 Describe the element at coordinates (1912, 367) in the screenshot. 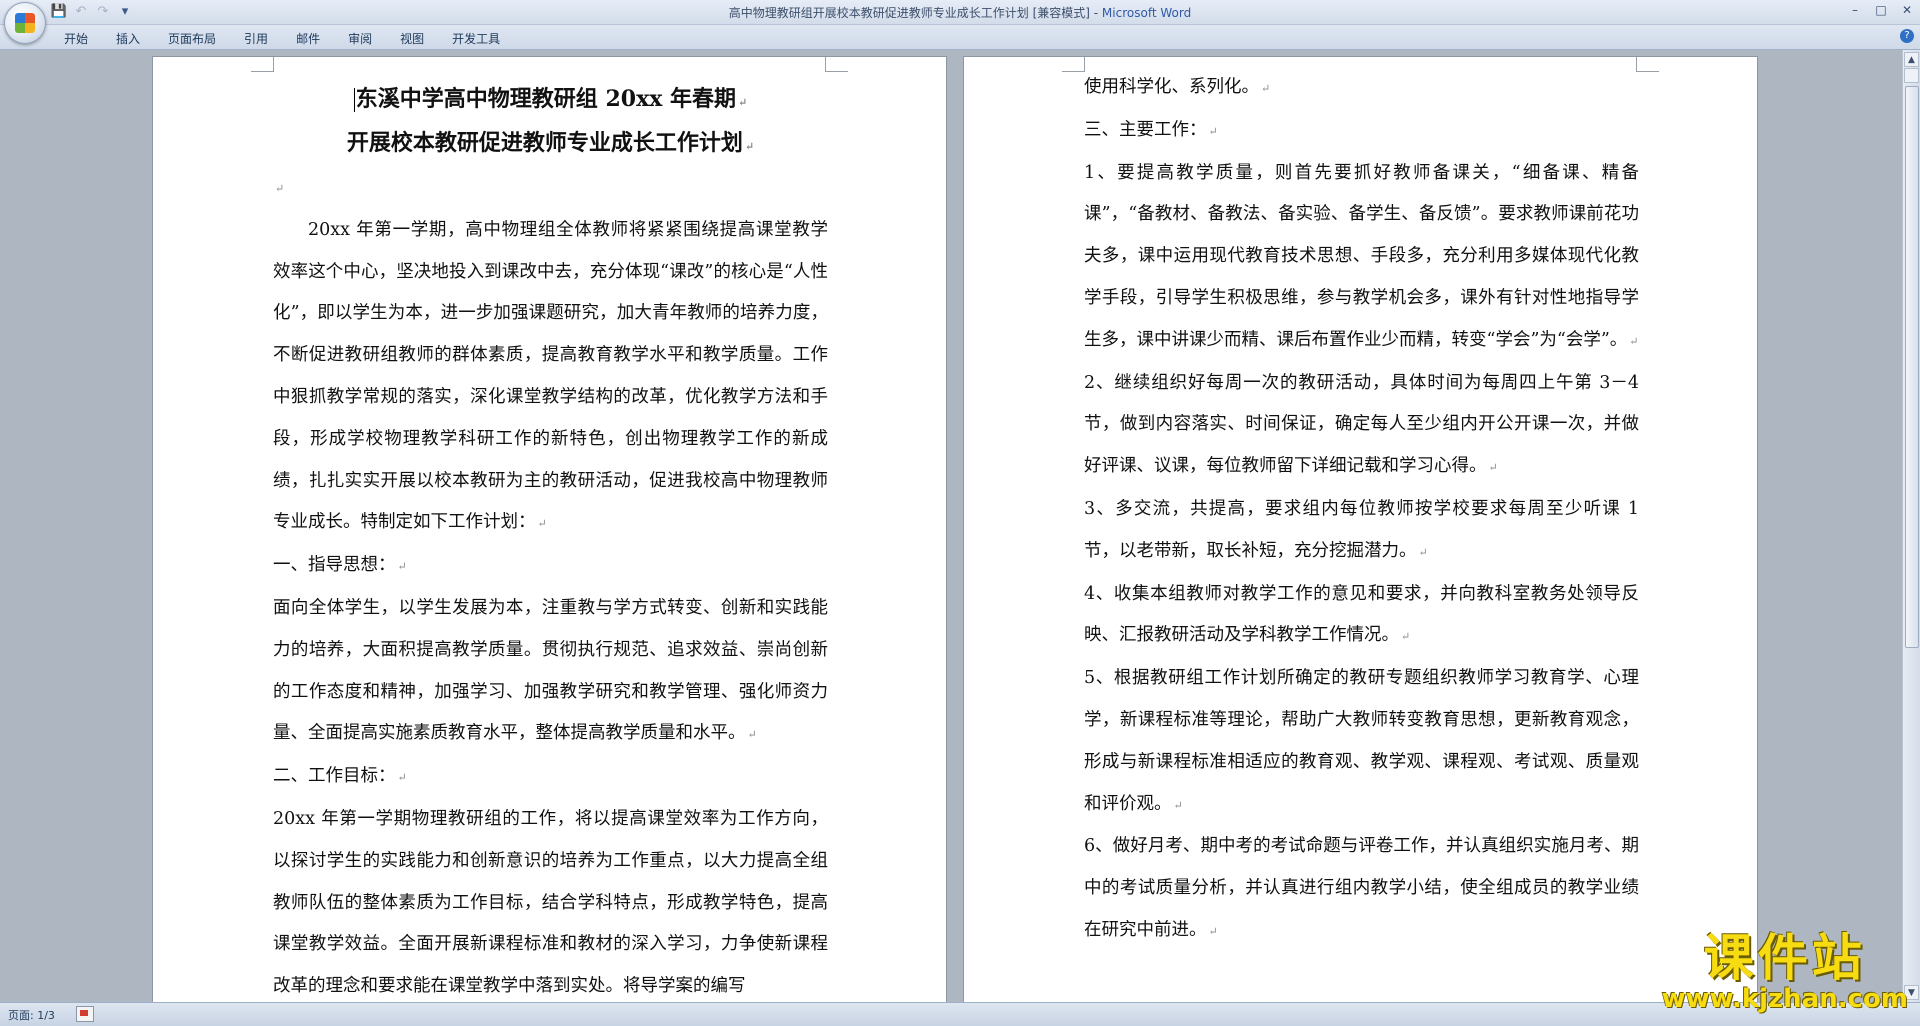

I see `scrollbar-thumb` at that location.